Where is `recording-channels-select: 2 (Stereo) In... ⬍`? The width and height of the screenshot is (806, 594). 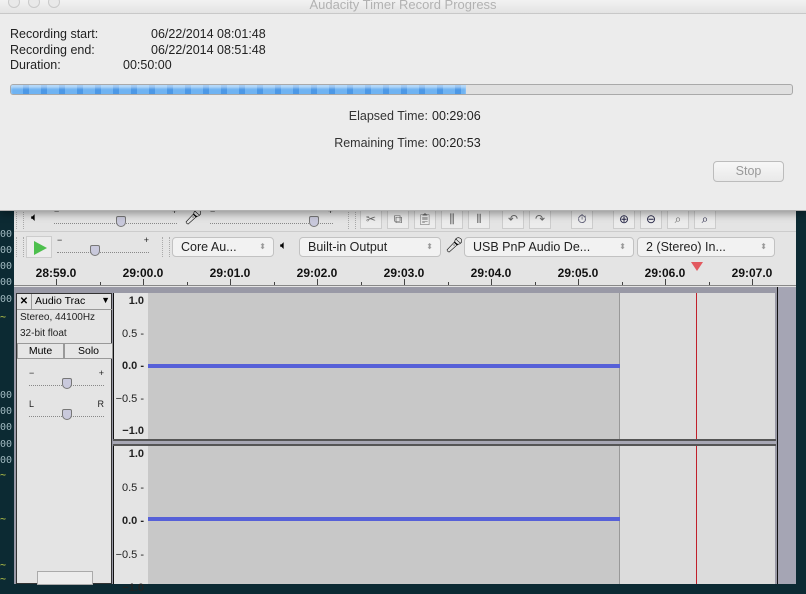
recording-channels-select: 2 (Stereo) In... ⬍ is located at coordinates (706, 247).